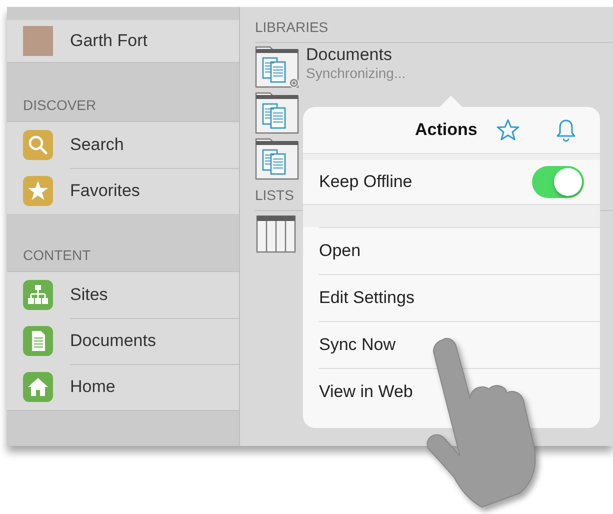 This screenshot has width=613, height=514. Describe the element at coordinates (123, 387) in the screenshot. I see `sidebar-item: Home` at that location.